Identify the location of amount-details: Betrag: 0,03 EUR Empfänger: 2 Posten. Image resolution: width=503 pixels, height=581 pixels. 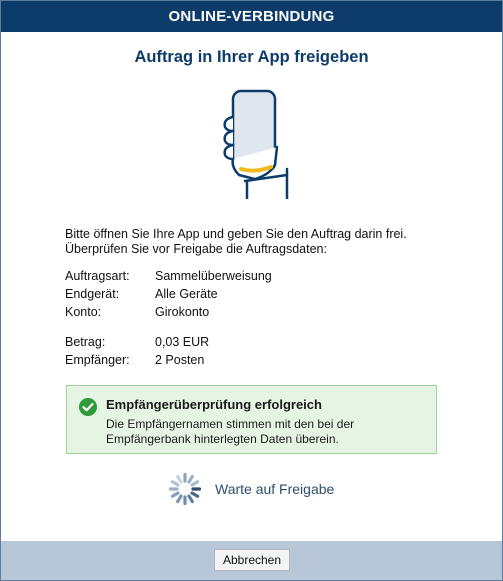
(137, 351).